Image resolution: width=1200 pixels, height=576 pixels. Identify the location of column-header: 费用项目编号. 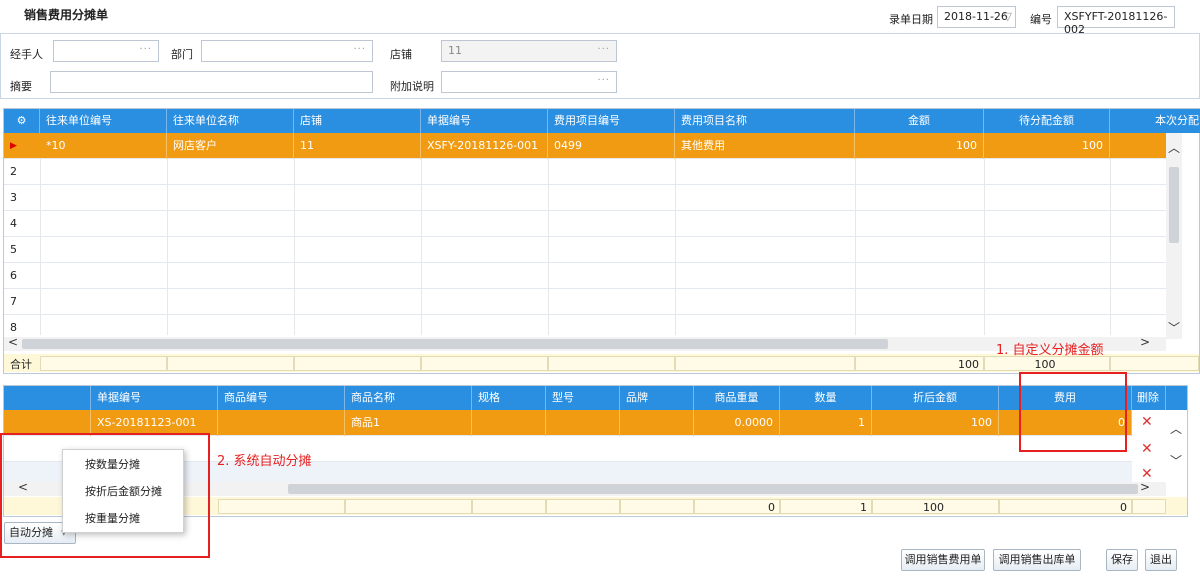
(611, 121).